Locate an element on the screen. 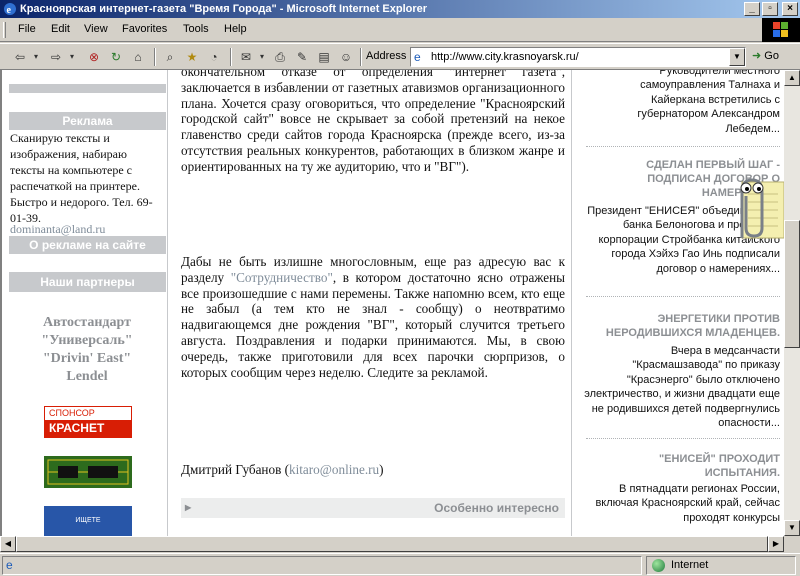 The height and width of the screenshot is (576, 800). menu-help: Help is located at coordinates (235, 29).